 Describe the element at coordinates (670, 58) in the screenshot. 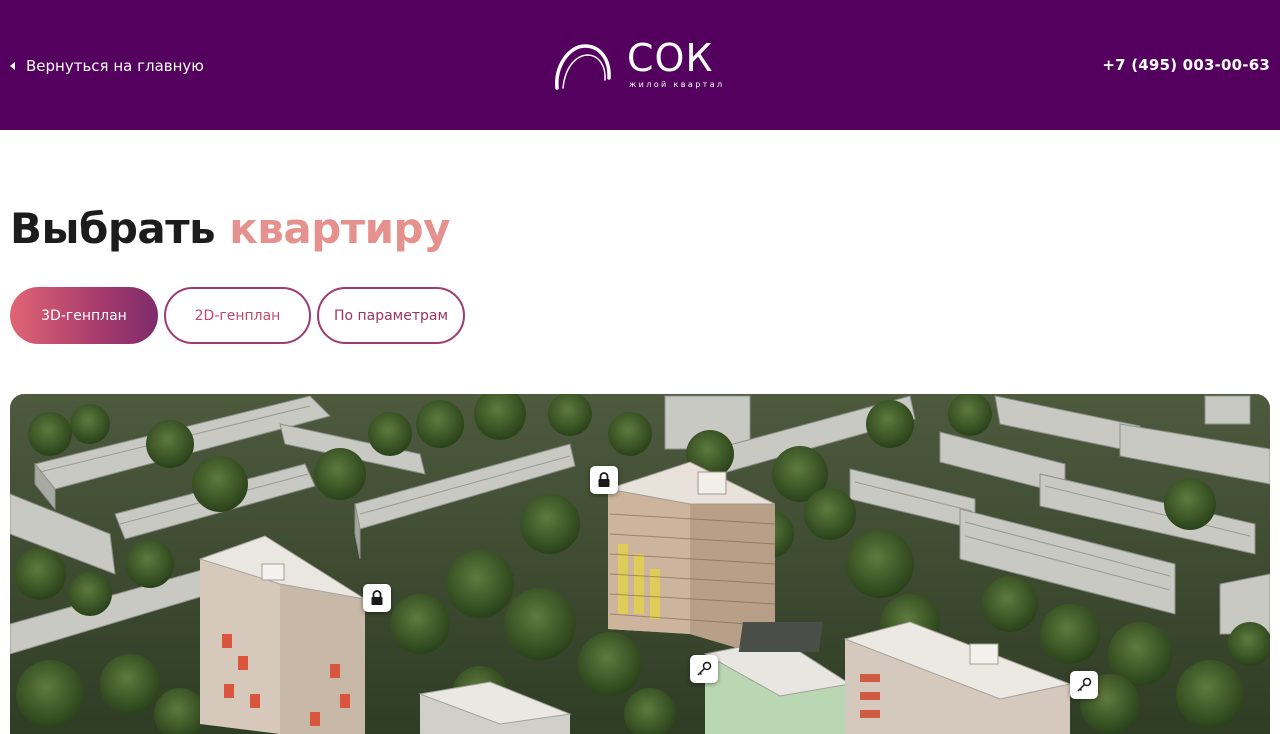

I see `logo-name: СОК` at that location.